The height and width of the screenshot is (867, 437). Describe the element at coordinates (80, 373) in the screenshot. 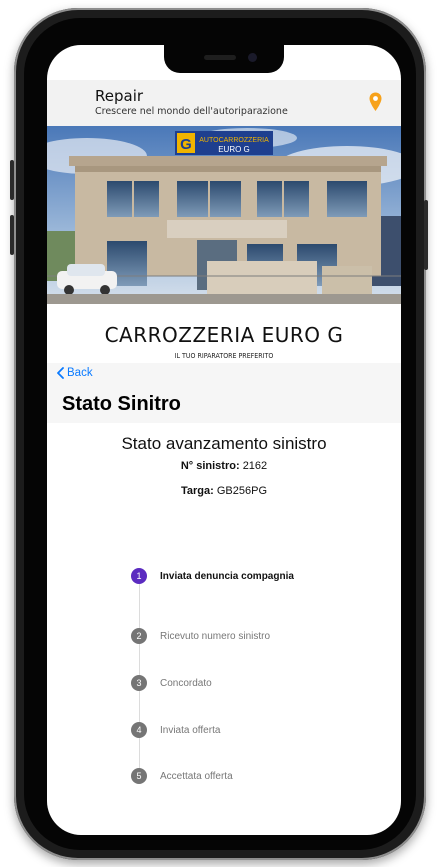

I see `back-label: Back` at that location.